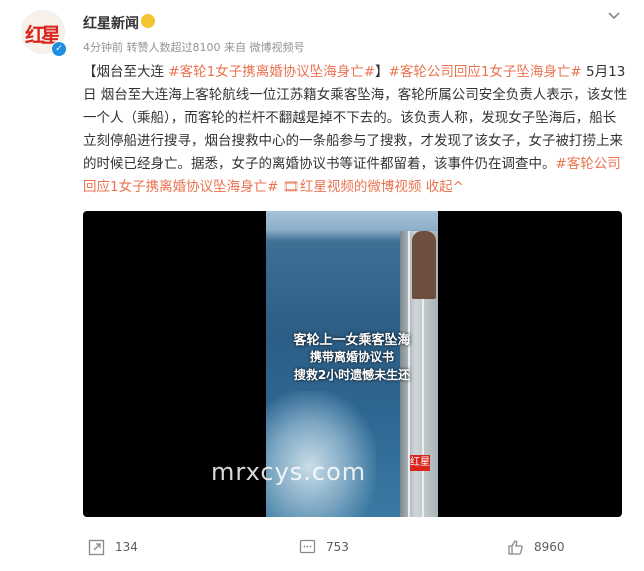 This screenshot has width=644, height=571. Describe the element at coordinates (485, 72) in the screenshot. I see `hashtag-link: #客轮公司回应1女子坠海身亡#` at that location.